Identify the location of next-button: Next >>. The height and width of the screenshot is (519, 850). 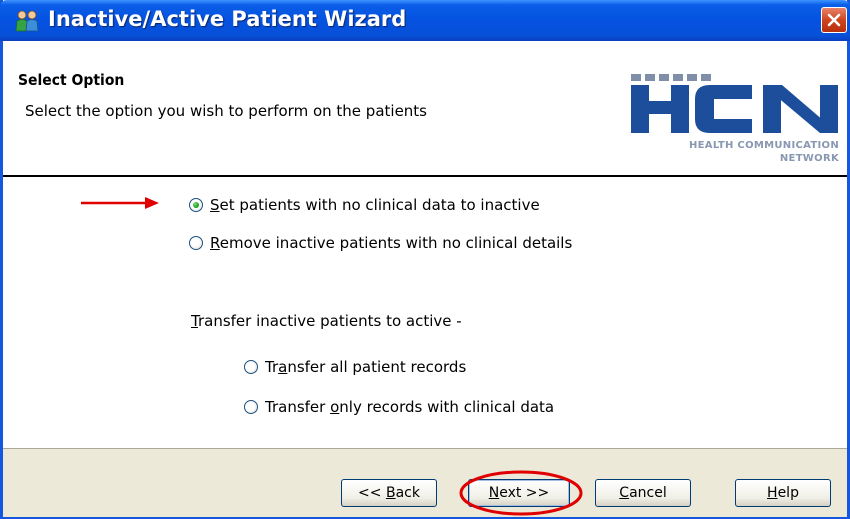
(519, 493).